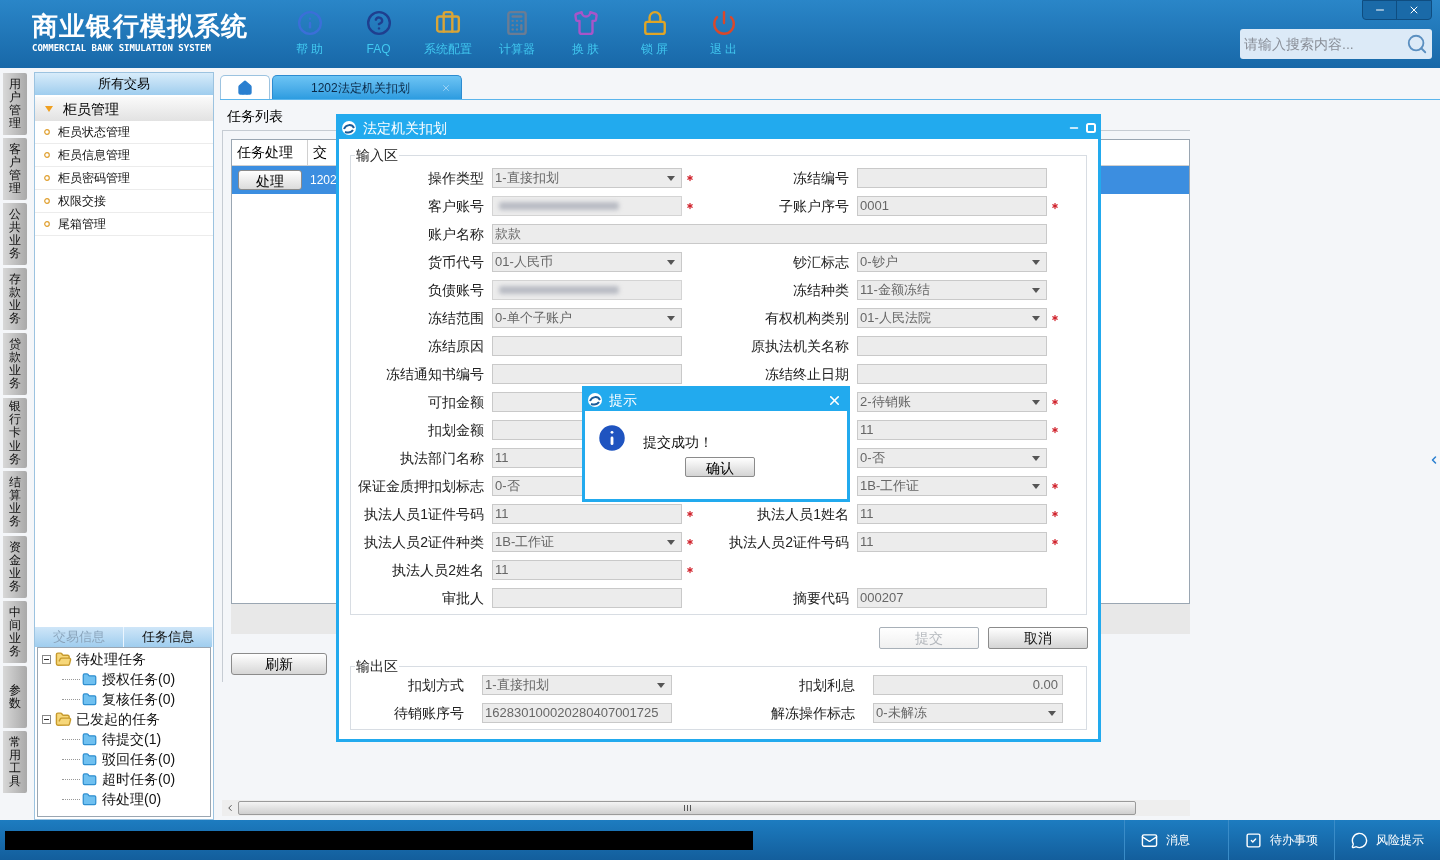 Image resolution: width=1440 pixels, height=860 pixels. What do you see at coordinates (405, 128) in the screenshot?
I see `dialog-title: 法定机关扣划` at bounding box center [405, 128].